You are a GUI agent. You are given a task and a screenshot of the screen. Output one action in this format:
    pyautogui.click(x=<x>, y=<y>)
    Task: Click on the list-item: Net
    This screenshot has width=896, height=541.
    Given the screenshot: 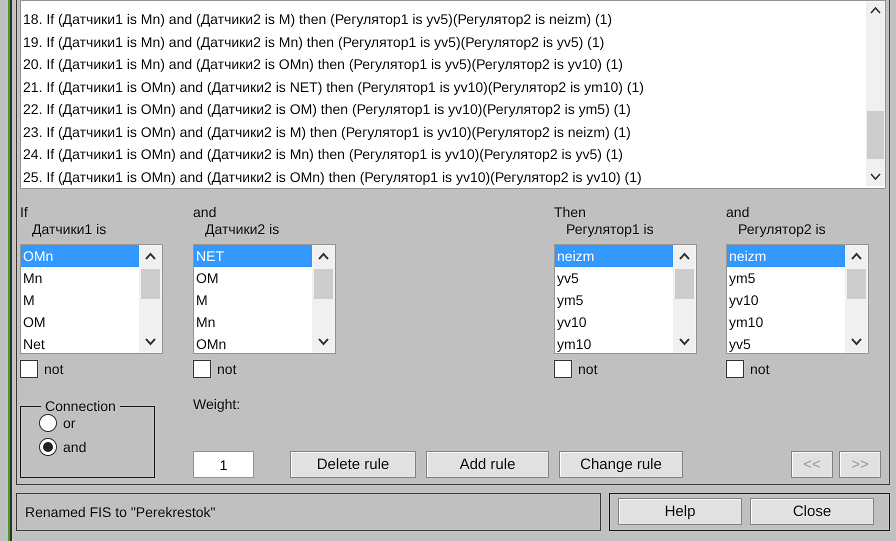 What is the action you would take?
    pyautogui.click(x=80, y=343)
    